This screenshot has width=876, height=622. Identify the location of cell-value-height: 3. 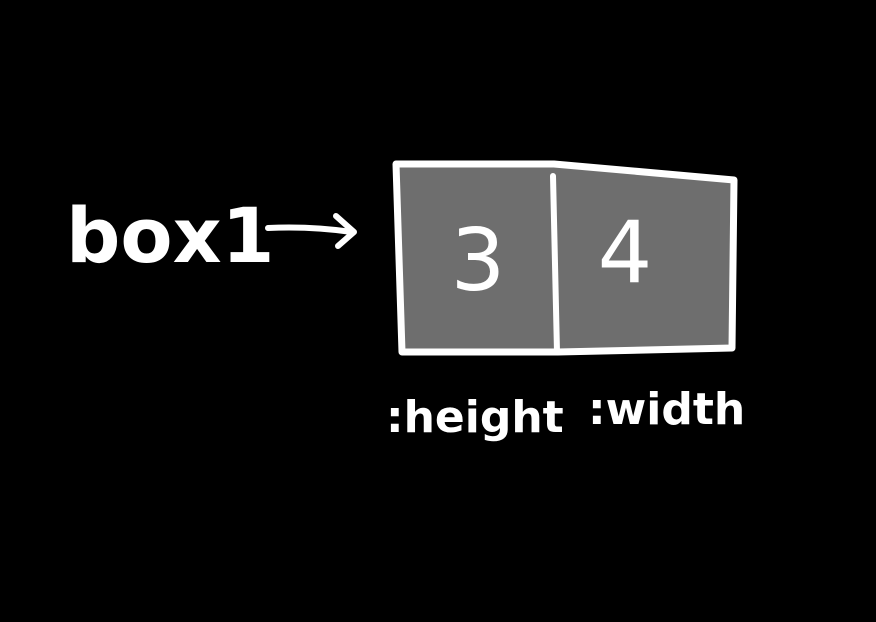
(478, 261).